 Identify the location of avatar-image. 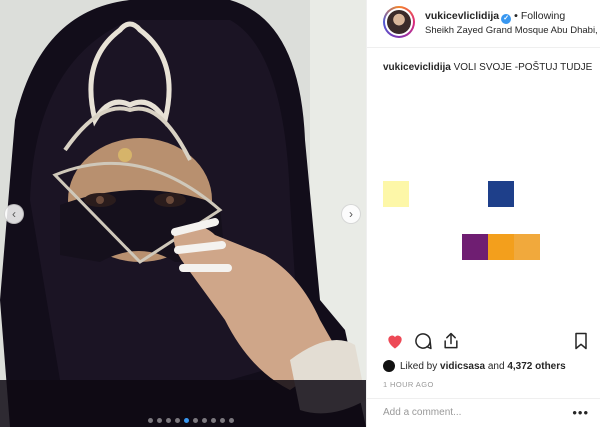
(399, 22).